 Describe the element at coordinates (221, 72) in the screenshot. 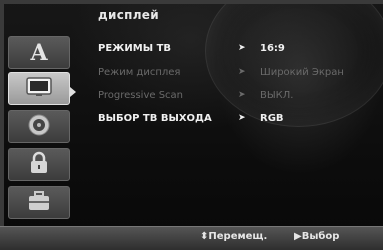

I see `menu-row-display-mode: Режим дисплея ➤ Широкий Экран` at that location.